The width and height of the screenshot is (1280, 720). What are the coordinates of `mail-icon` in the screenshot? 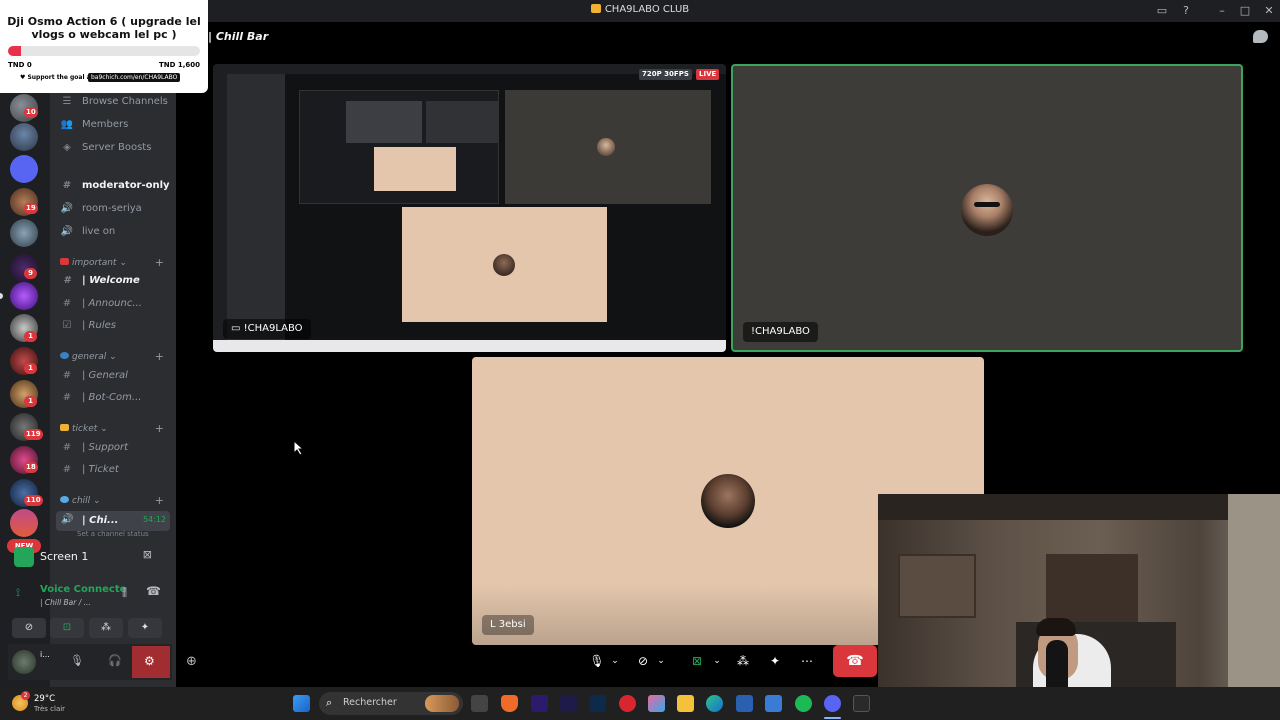 It's located at (773, 703).